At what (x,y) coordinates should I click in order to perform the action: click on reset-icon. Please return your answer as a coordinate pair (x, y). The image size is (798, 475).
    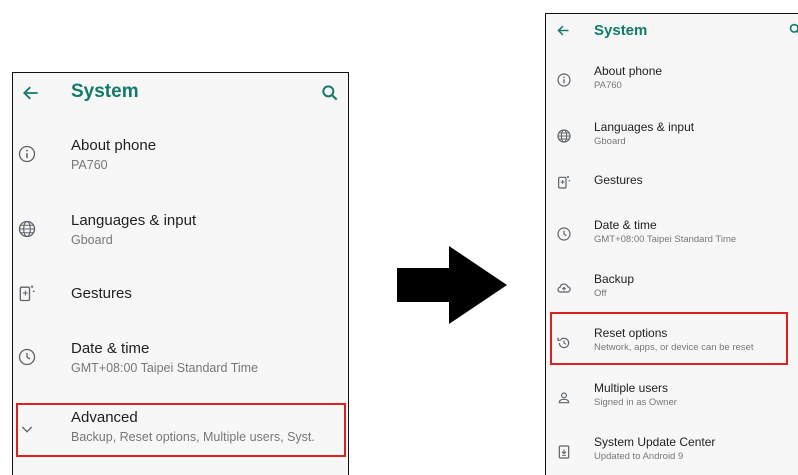
    Looking at the image, I should click on (564, 343).